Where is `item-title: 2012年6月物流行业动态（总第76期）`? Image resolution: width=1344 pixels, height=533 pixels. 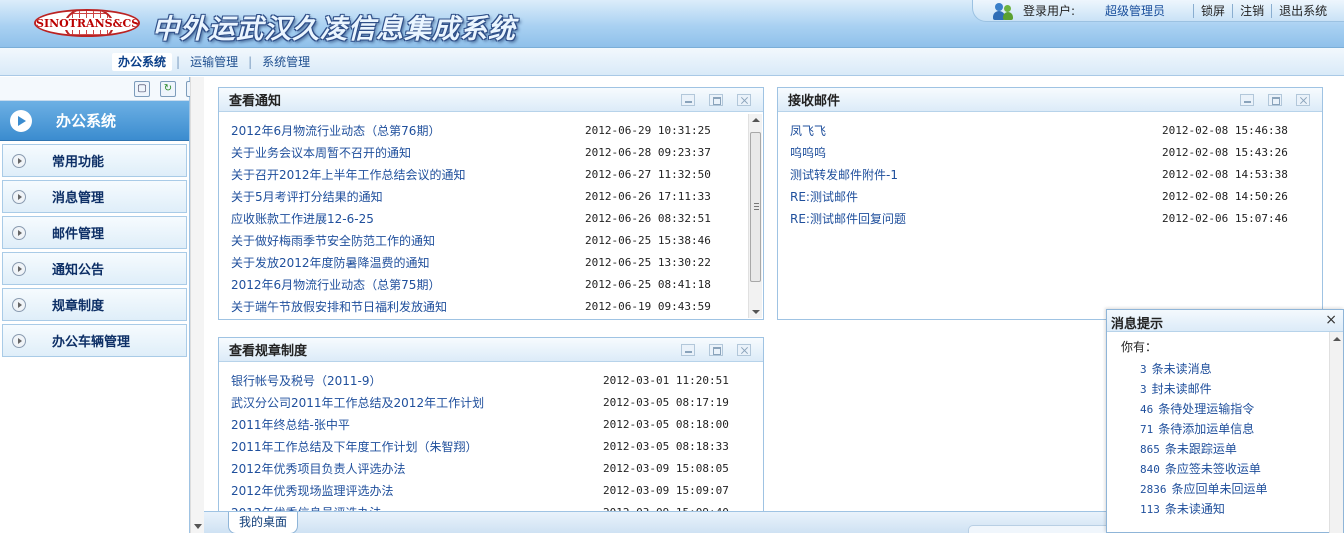
item-title: 2012年6月物流行业动态（总第76期） is located at coordinates (335, 131).